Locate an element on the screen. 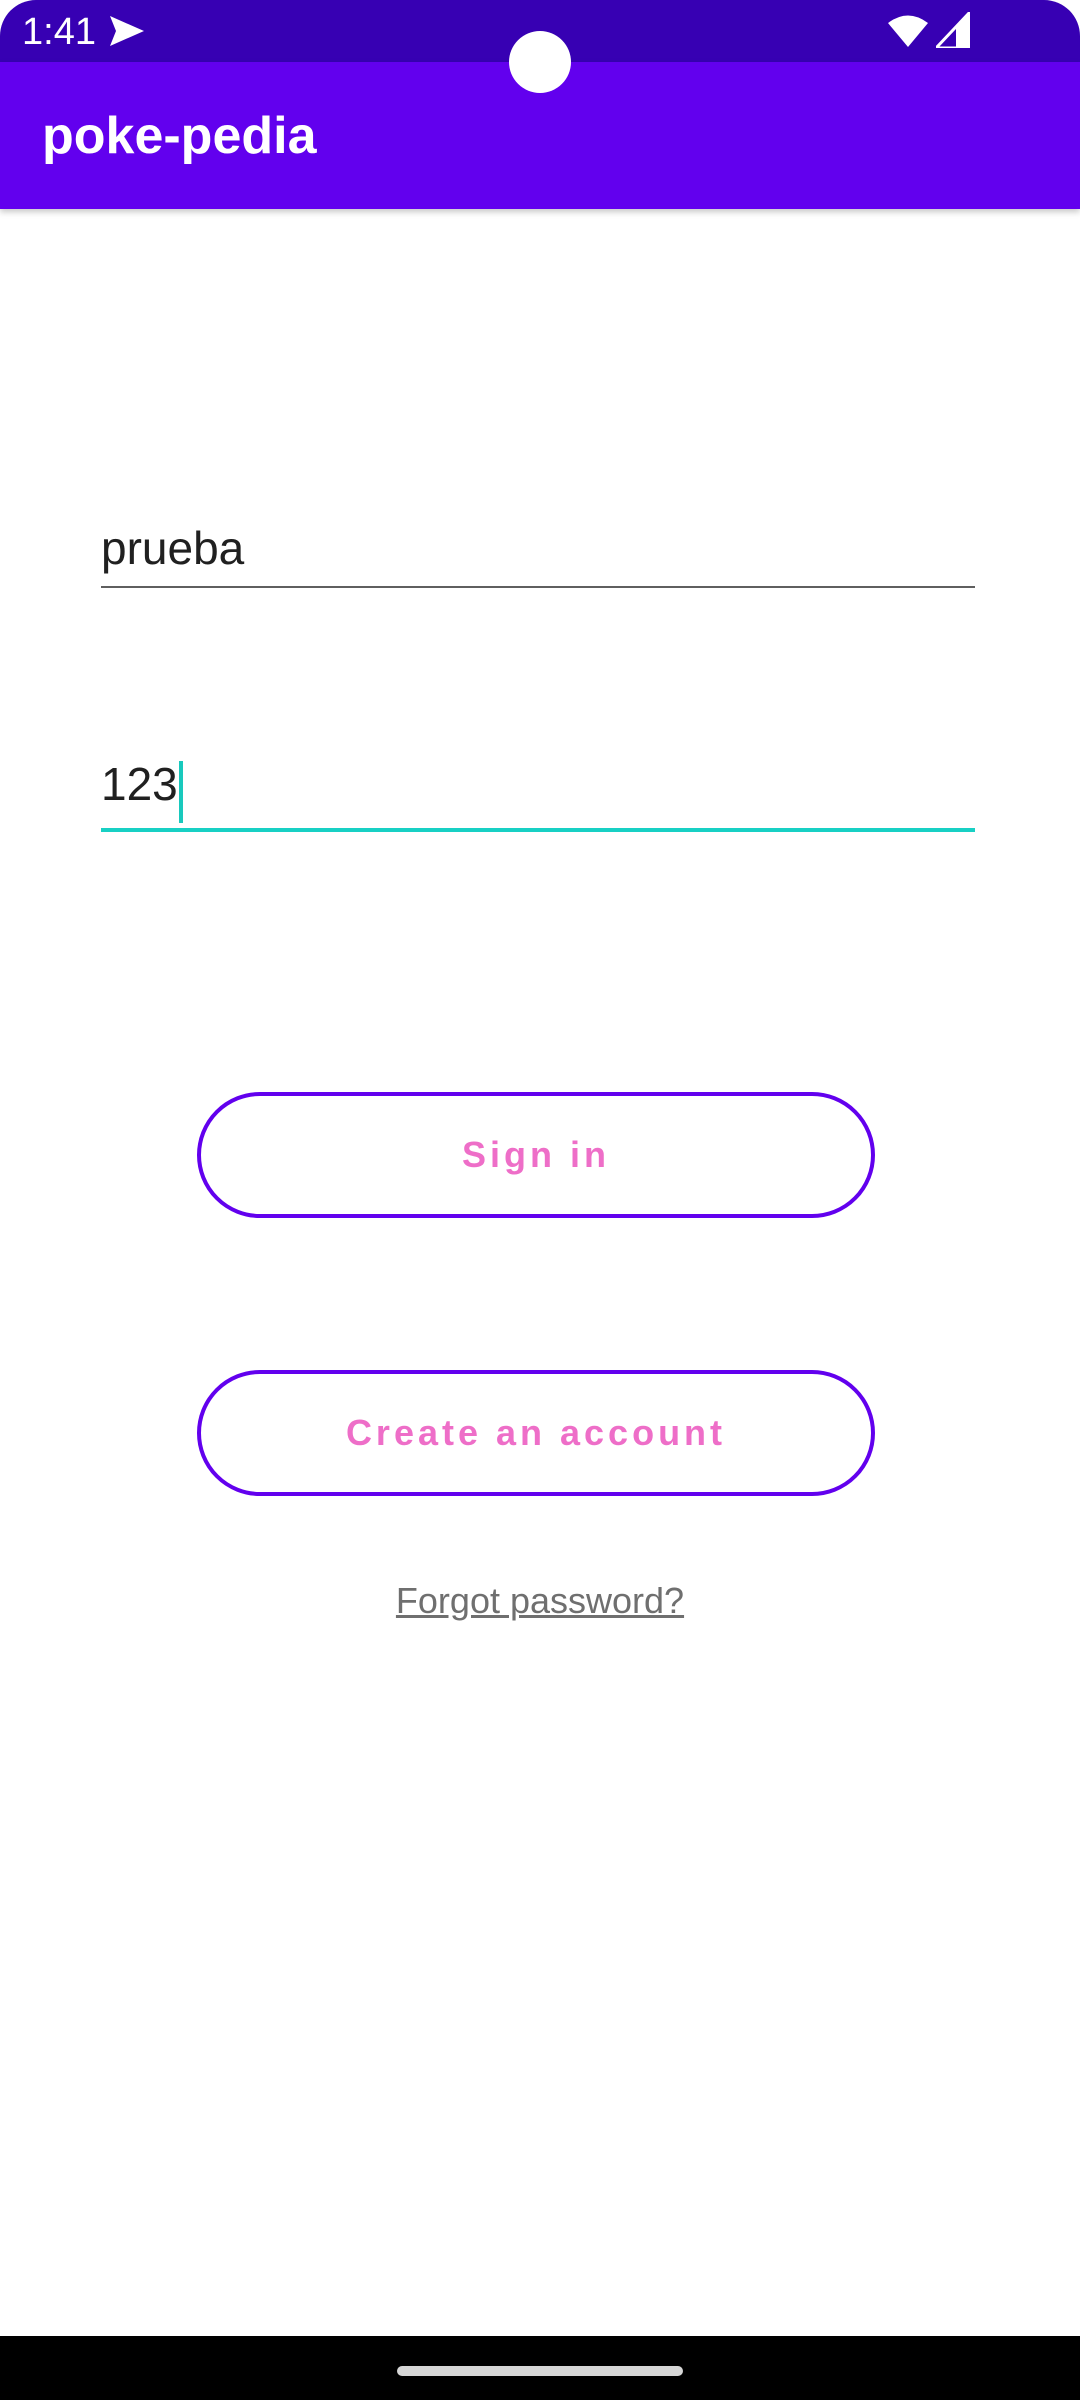 This screenshot has height=2400, width=1080. text-cursor is located at coordinates (180, 791).